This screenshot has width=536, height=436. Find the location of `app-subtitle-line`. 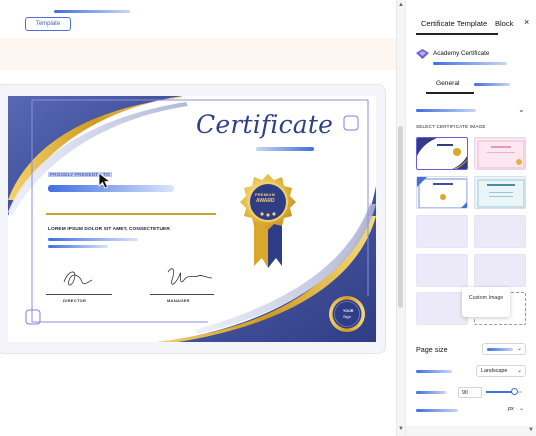

app-subtitle-line is located at coordinates (470, 63).